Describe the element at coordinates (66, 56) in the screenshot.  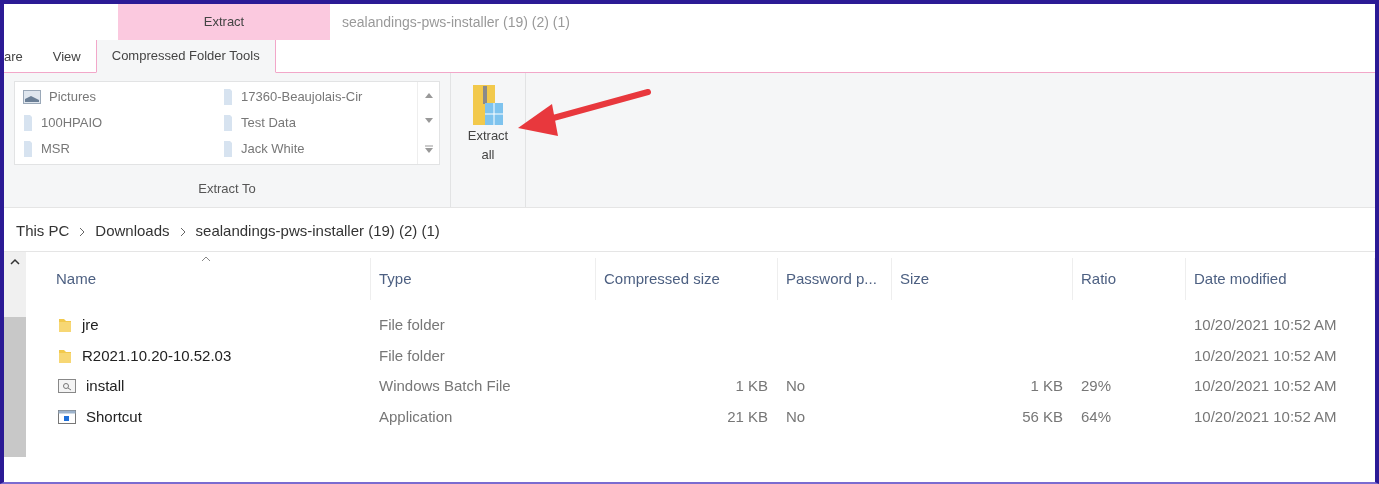
I see `ribbon-tab: View` at that location.